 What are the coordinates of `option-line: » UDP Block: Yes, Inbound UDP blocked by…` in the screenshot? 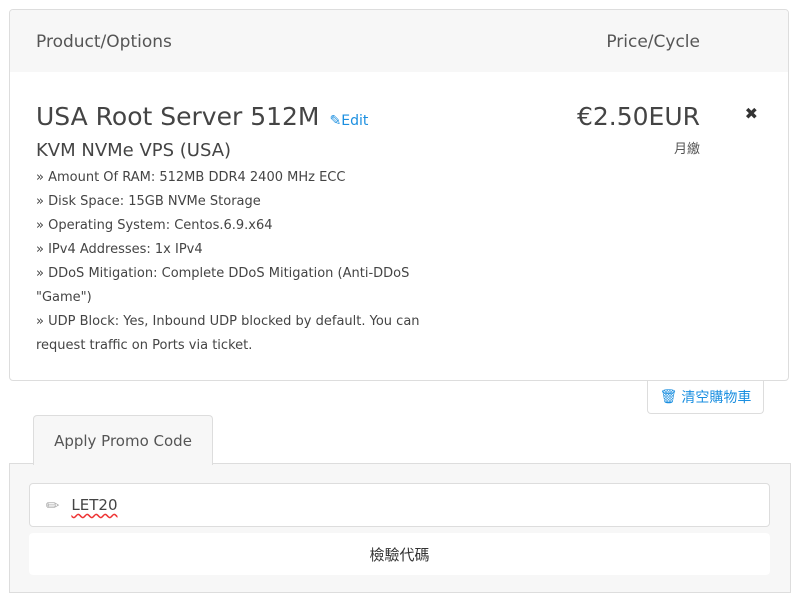 It's located at (228, 333).